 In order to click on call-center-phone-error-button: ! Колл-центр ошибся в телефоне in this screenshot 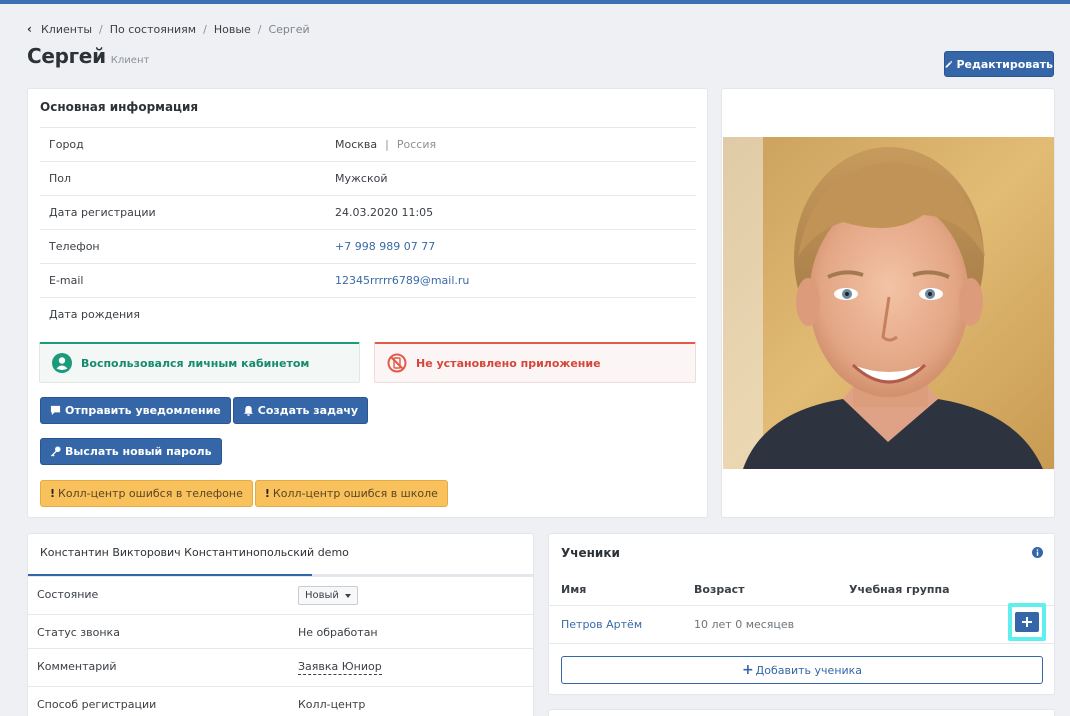, I will do `click(146, 493)`.